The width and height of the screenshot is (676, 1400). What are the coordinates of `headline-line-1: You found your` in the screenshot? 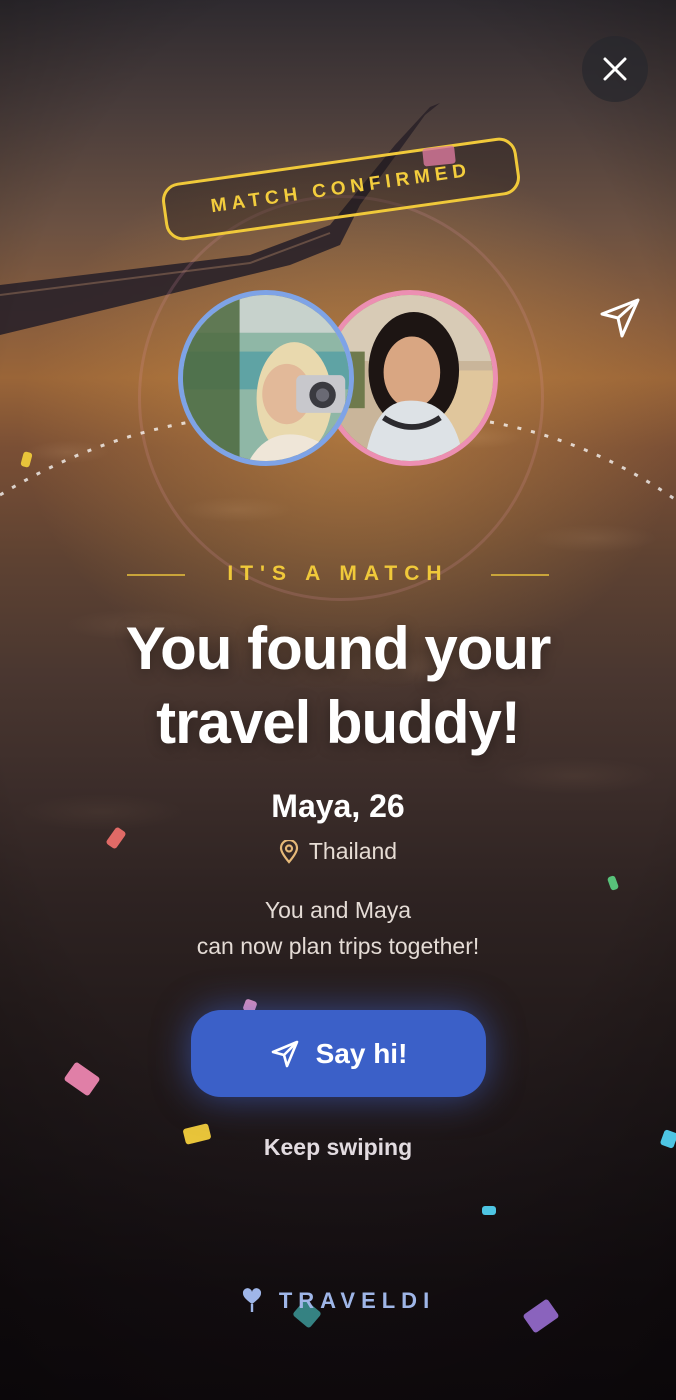 It's located at (338, 648).